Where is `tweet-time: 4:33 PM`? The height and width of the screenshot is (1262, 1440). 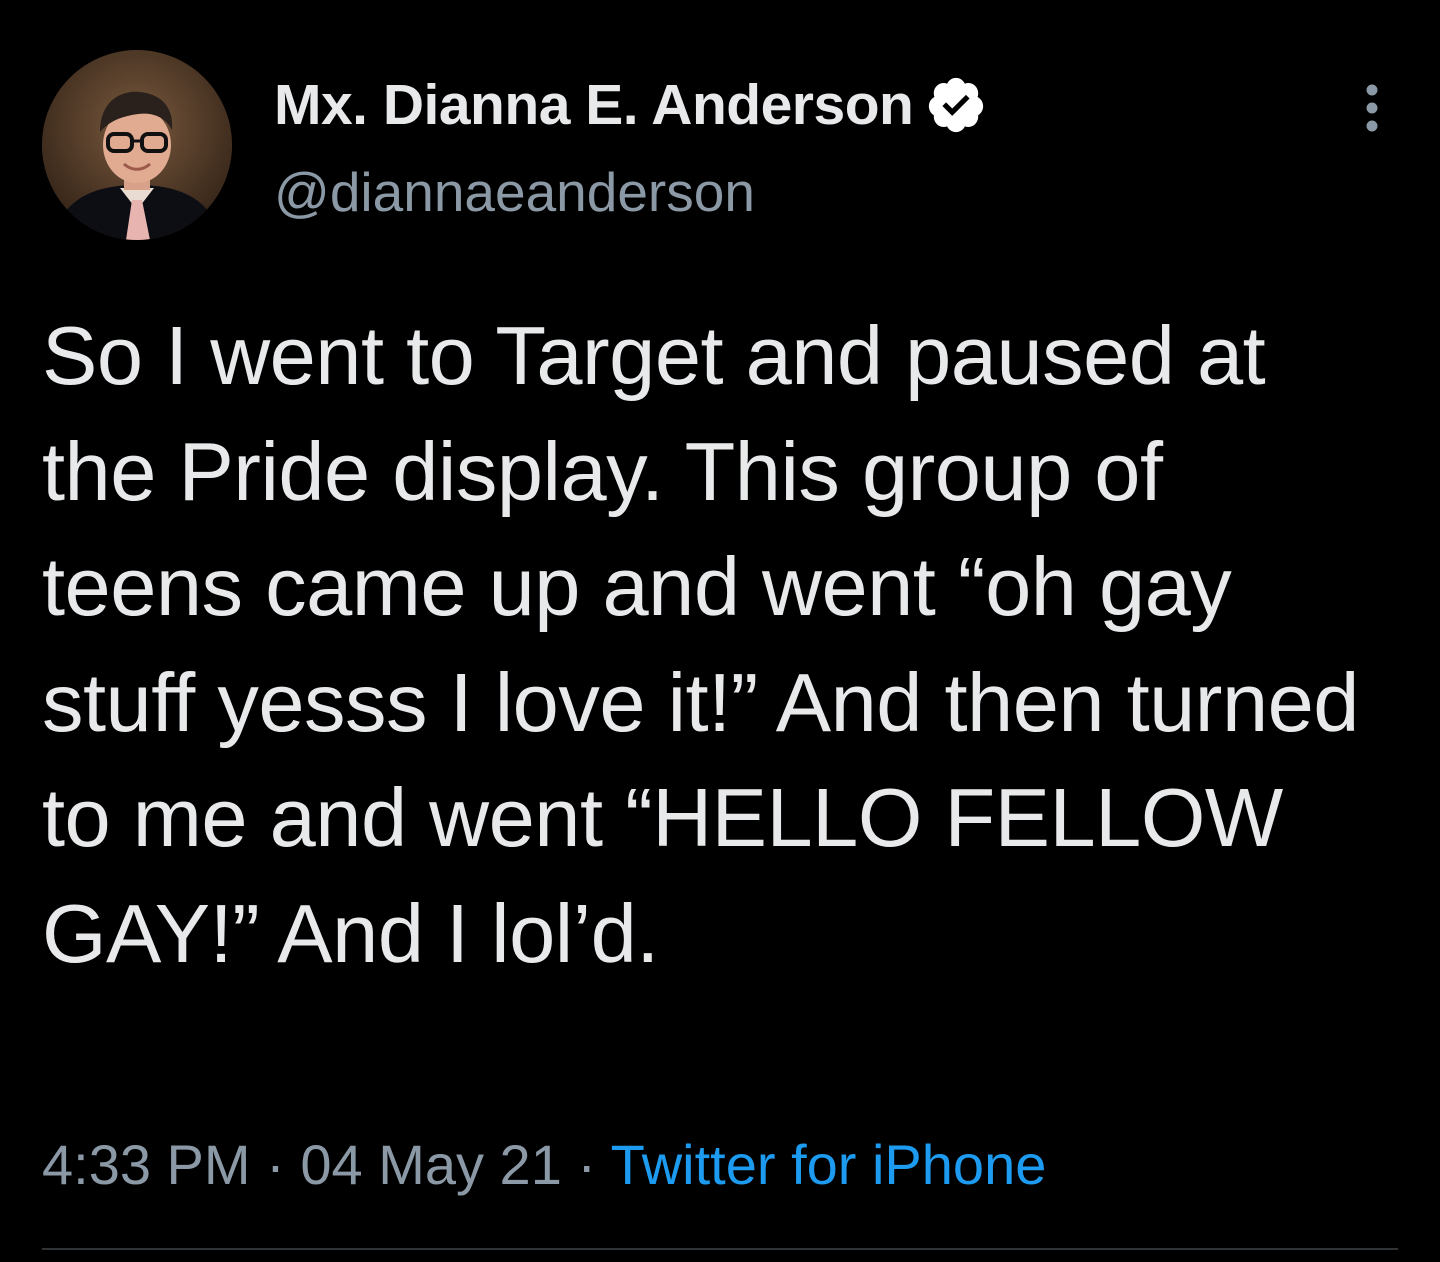 tweet-time: 4:33 PM is located at coordinates (146, 1164).